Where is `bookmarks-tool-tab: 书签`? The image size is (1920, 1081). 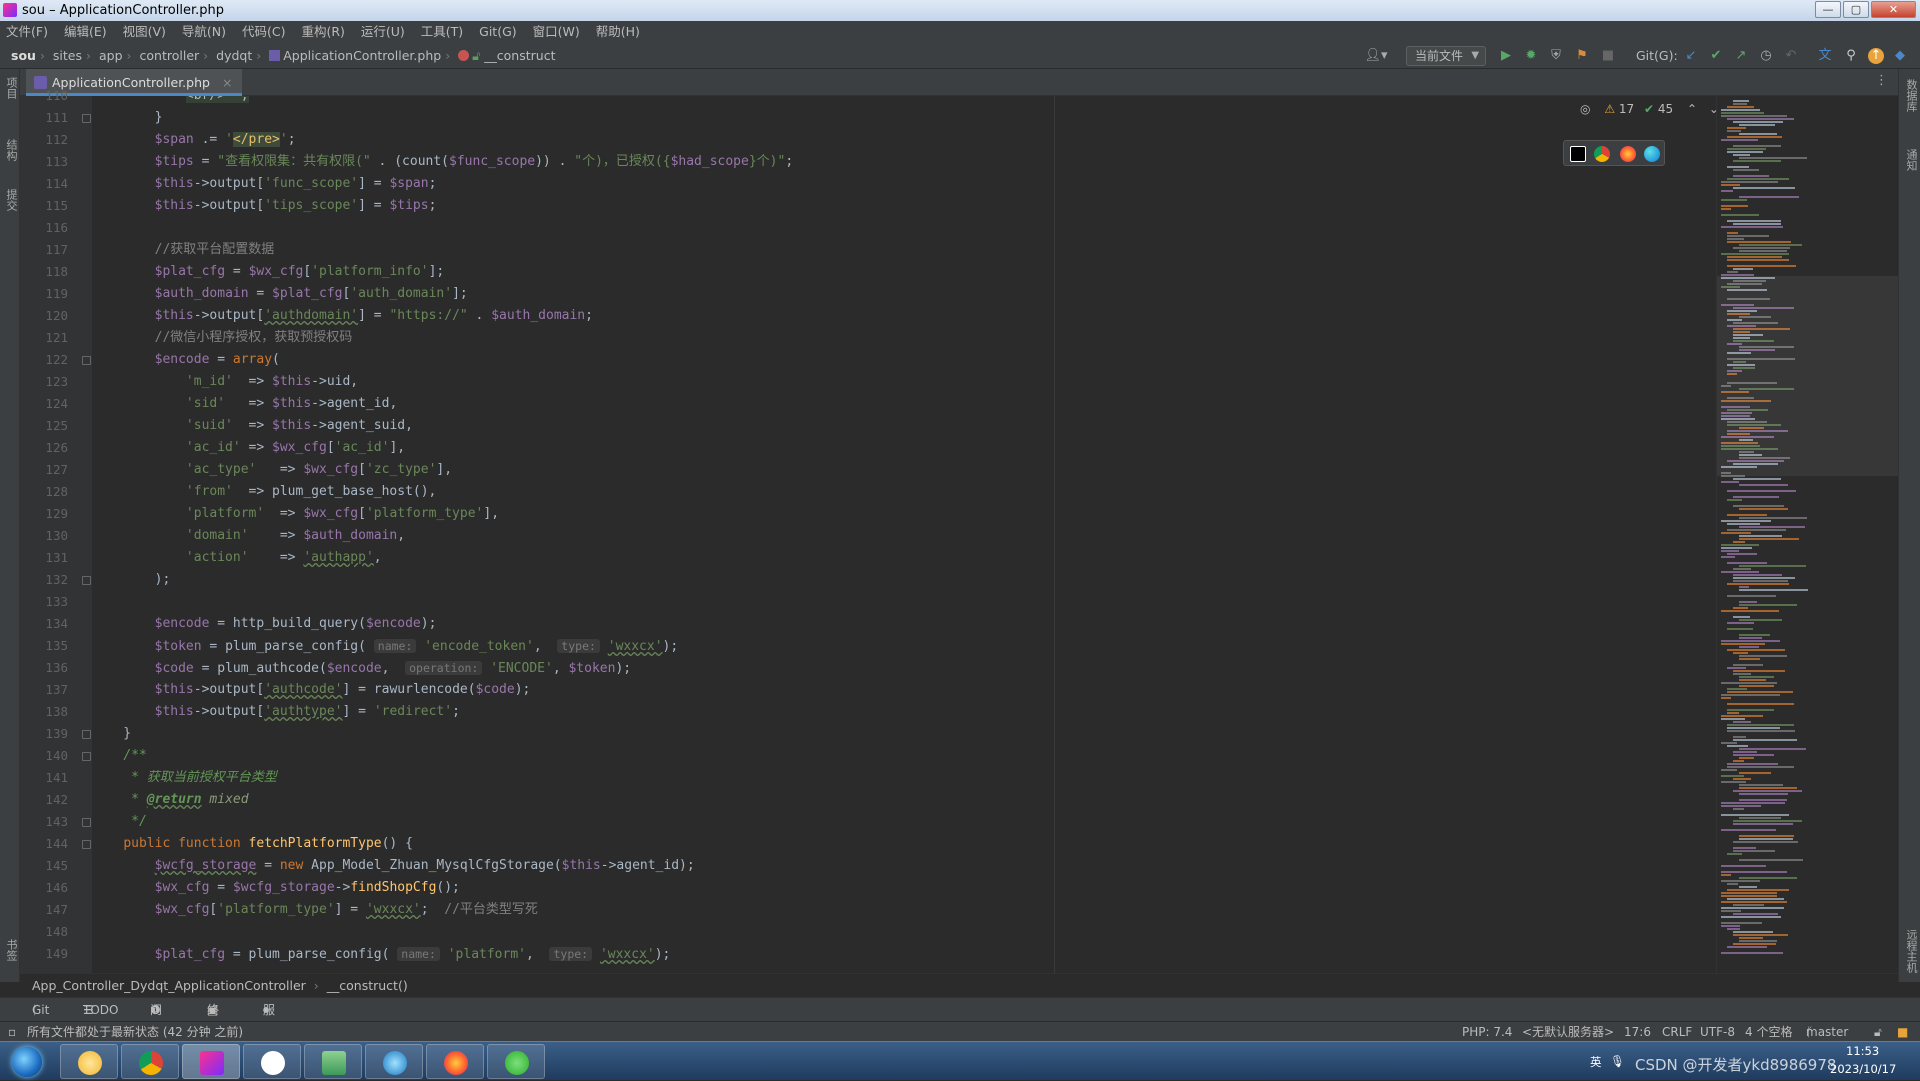
bookmarks-tool-tab: 书签 is located at coordinates (11, 950).